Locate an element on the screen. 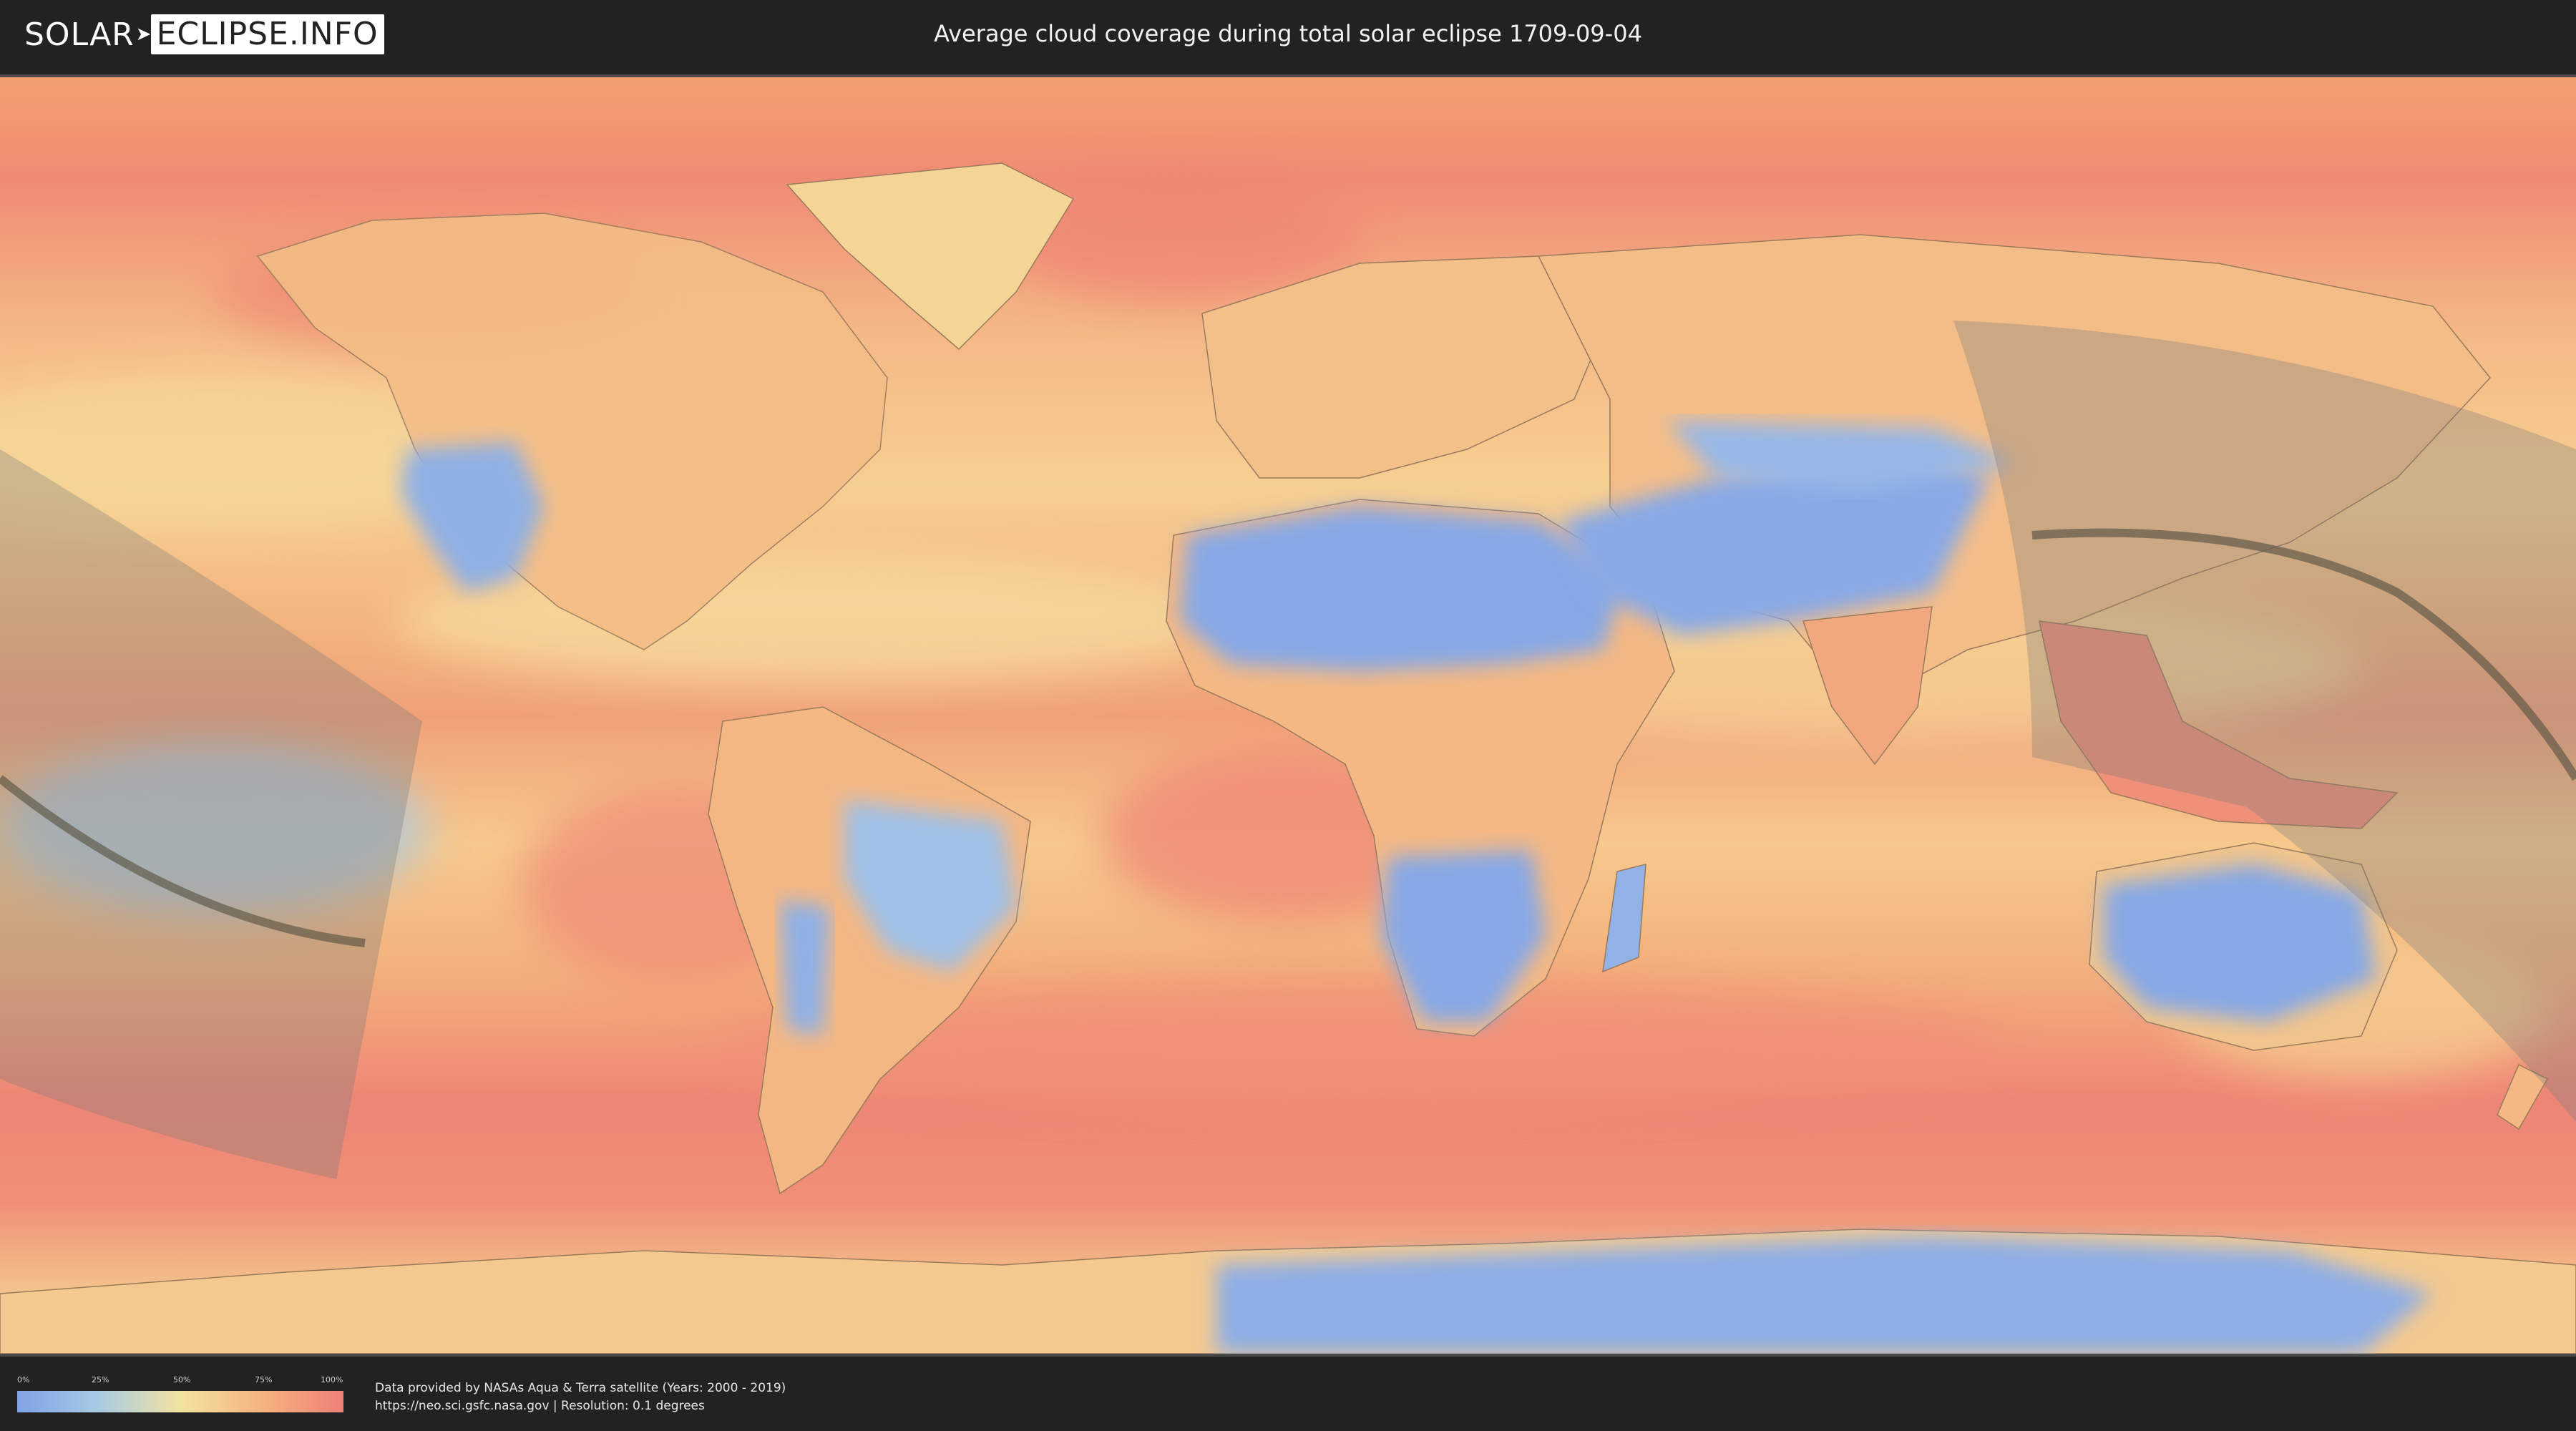 This screenshot has width=2576, height=1431. legend-gradient-bar is located at coordinates (180, 1402).